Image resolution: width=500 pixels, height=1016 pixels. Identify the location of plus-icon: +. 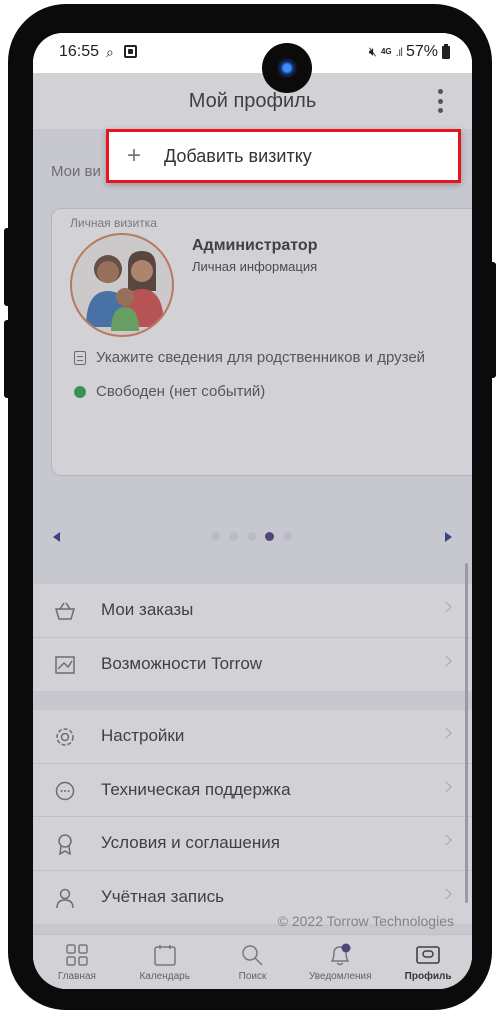
(134, 155).